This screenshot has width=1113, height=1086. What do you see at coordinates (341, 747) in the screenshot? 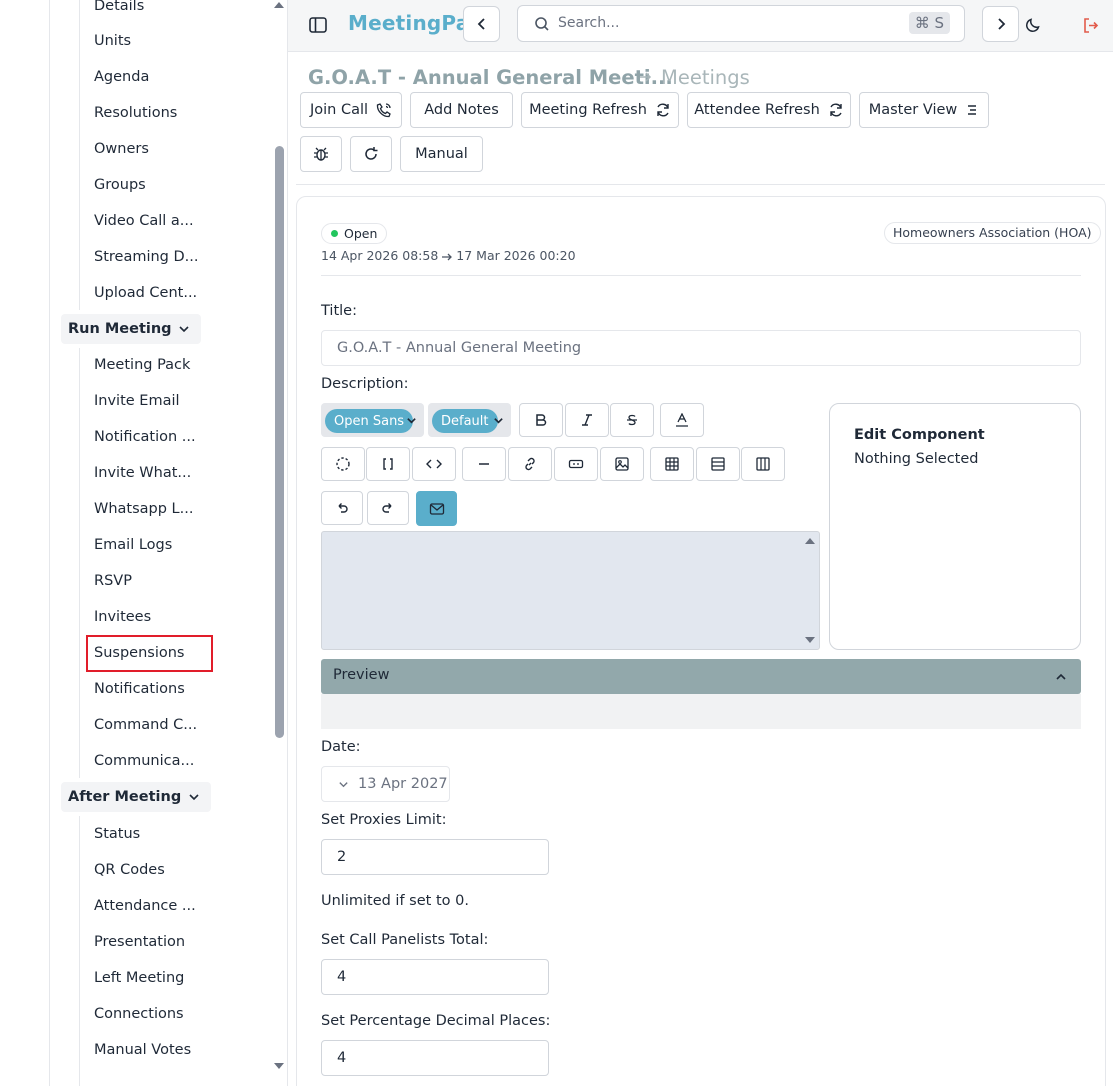
I see `date-label: Date:` at bounding box center [341, 747].